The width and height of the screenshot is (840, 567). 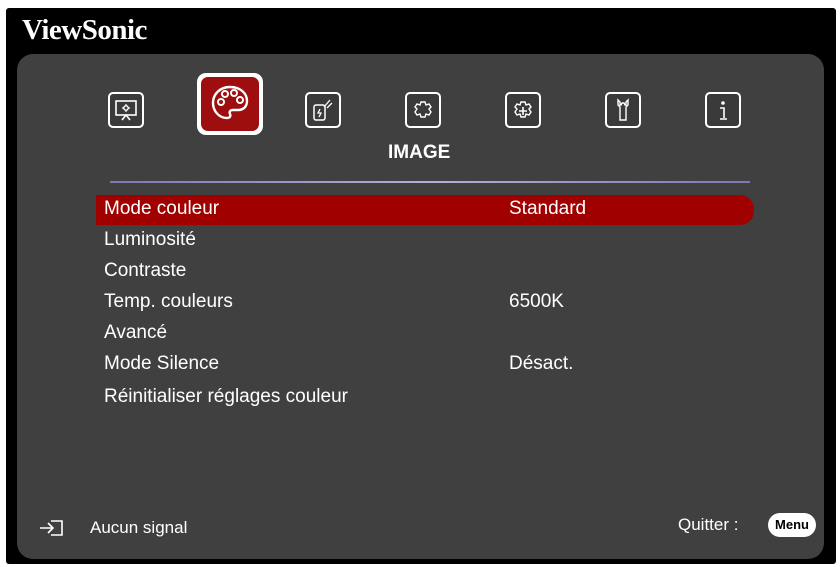 I want to click on menu-item-label: Temp. couleurs, so click(x=168, y=301).